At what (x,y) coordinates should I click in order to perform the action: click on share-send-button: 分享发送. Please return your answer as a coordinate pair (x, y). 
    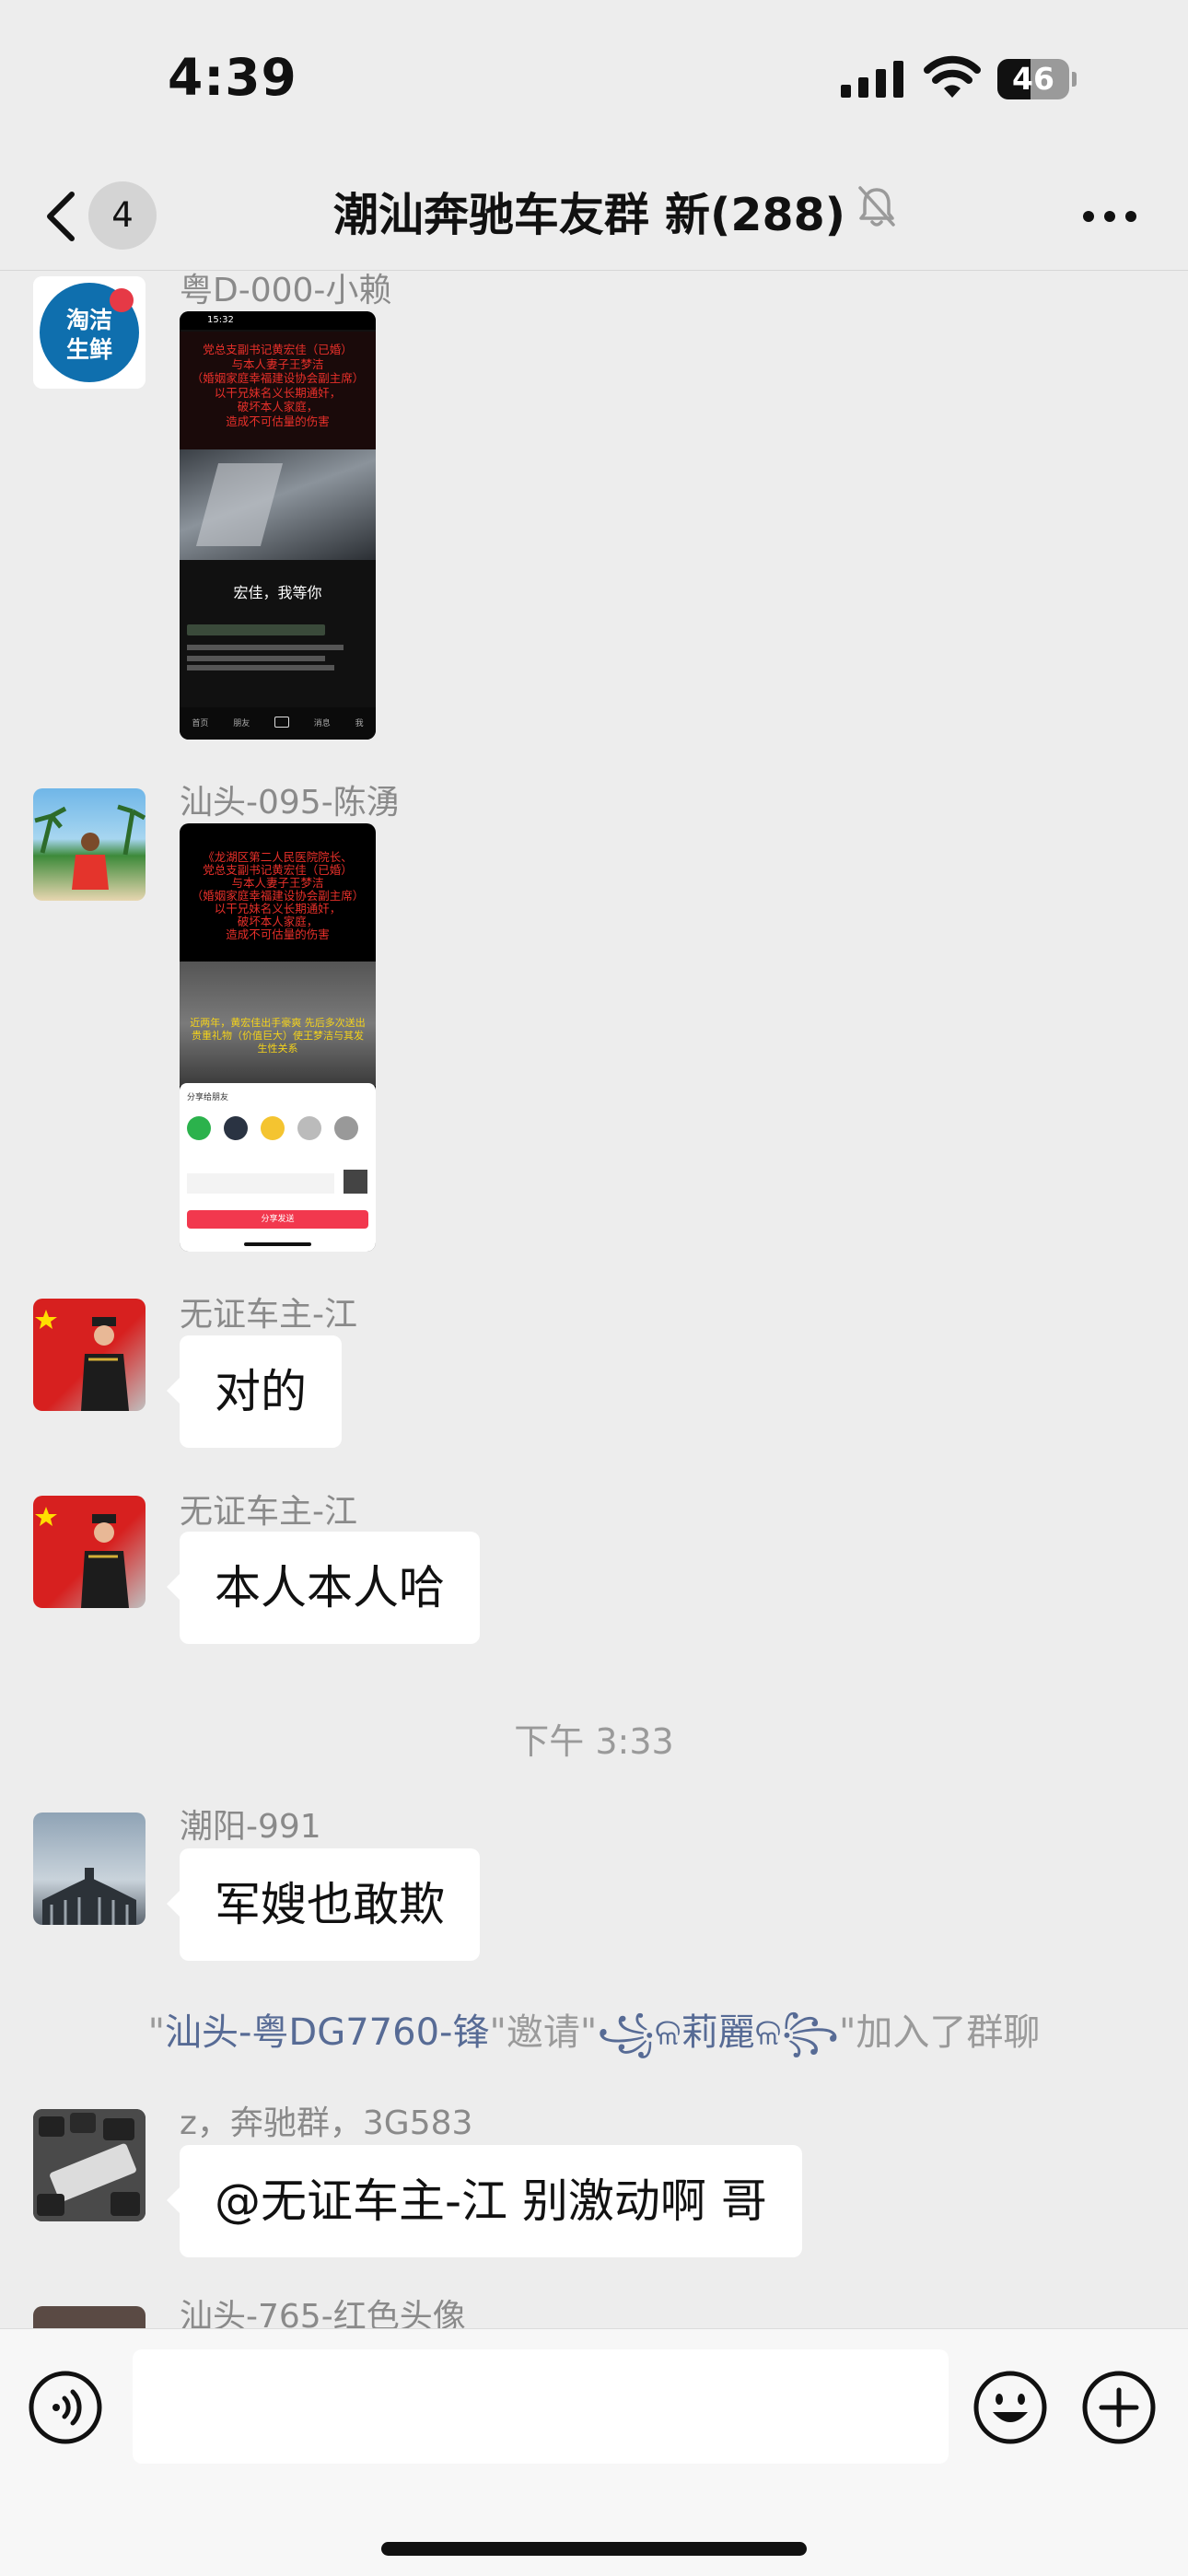
    Looking at the image, I should click on (277, 1219).